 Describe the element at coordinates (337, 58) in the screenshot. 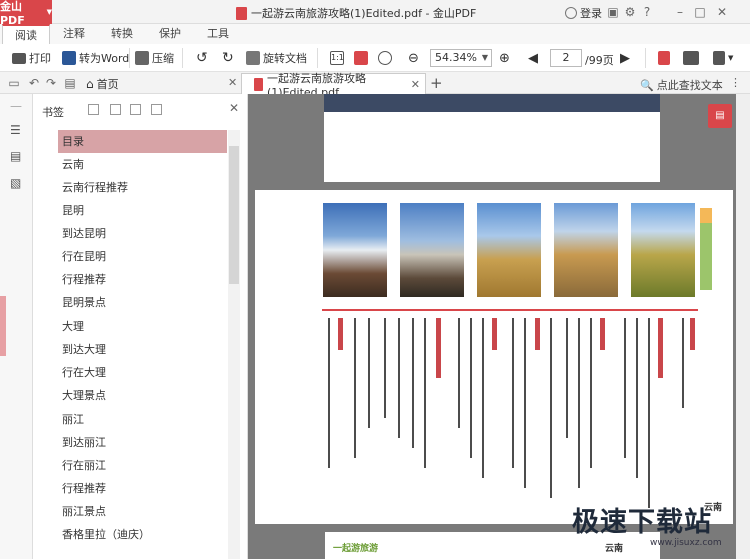

I see `actual-size-button: 1:1` at that location.